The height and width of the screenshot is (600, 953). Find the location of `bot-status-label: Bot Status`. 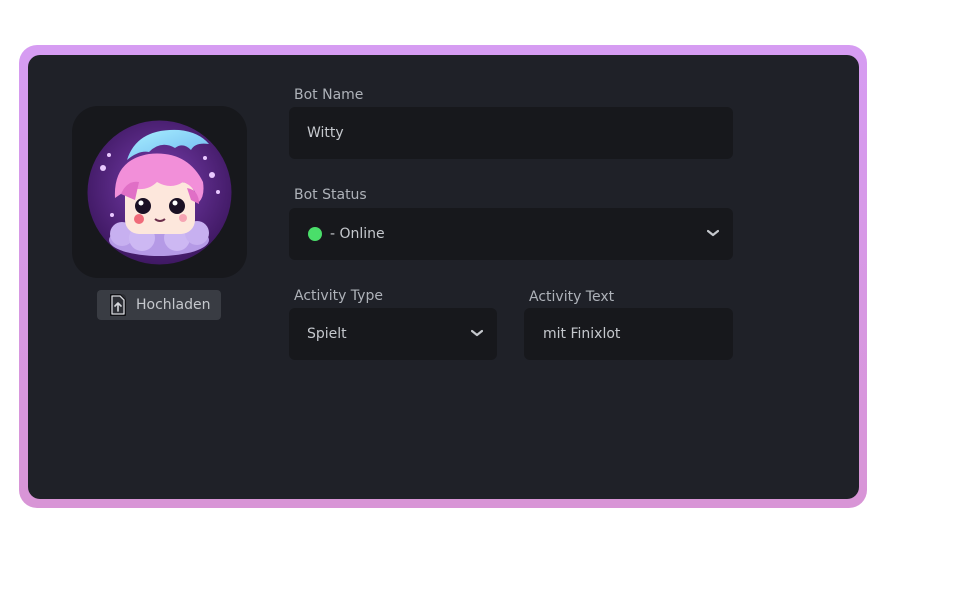

bot-status-label: Bot Status is located at coordinates (330, 195).